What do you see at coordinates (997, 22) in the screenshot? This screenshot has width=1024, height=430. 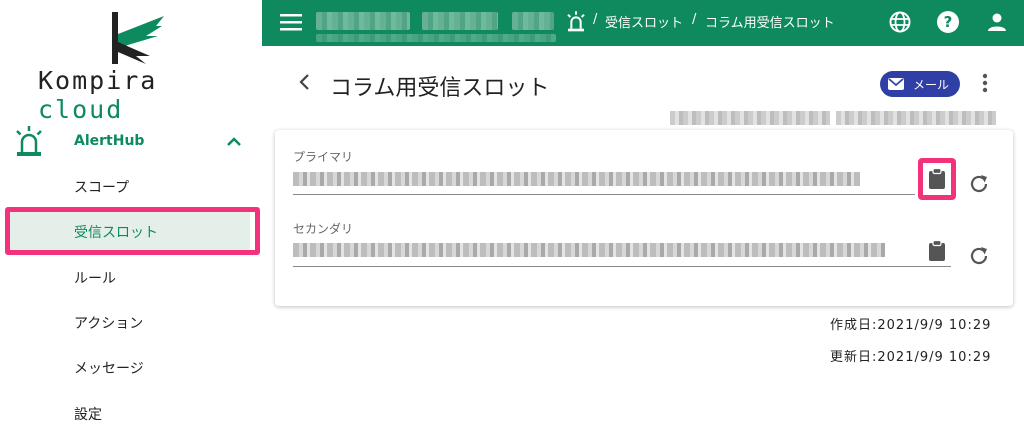 I see `account-icon` at bounding box center [997, 22].